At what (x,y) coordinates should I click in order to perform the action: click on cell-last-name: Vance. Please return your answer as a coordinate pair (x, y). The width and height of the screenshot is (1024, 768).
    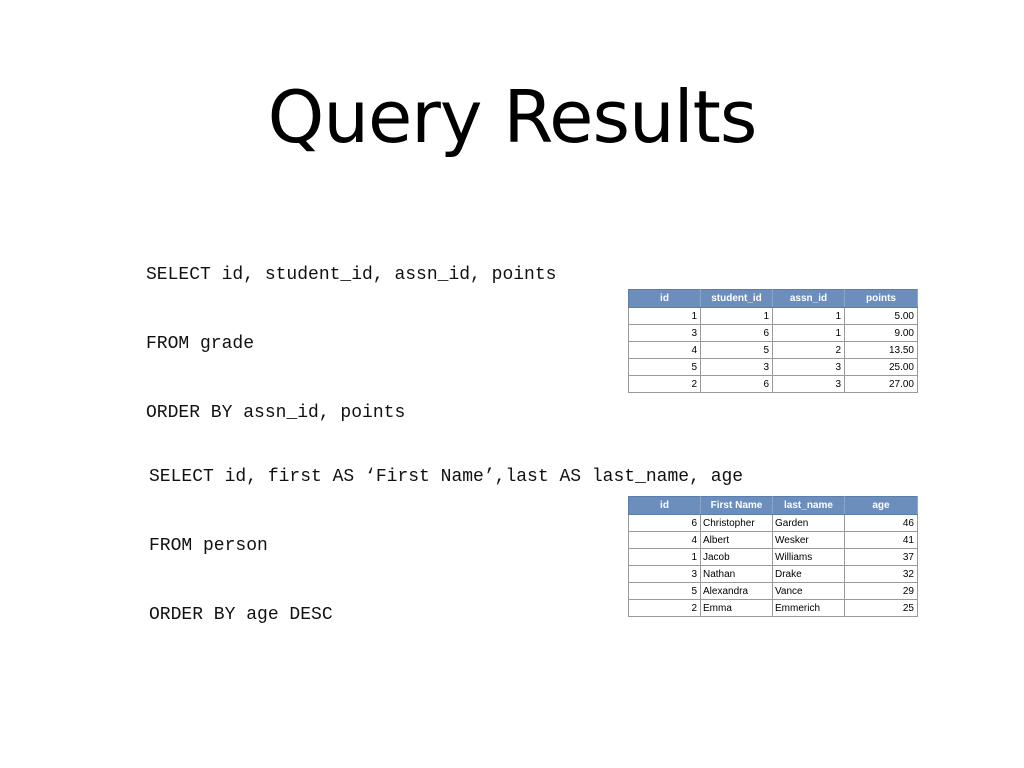
    Looking at the image, I should click on (808, 591).